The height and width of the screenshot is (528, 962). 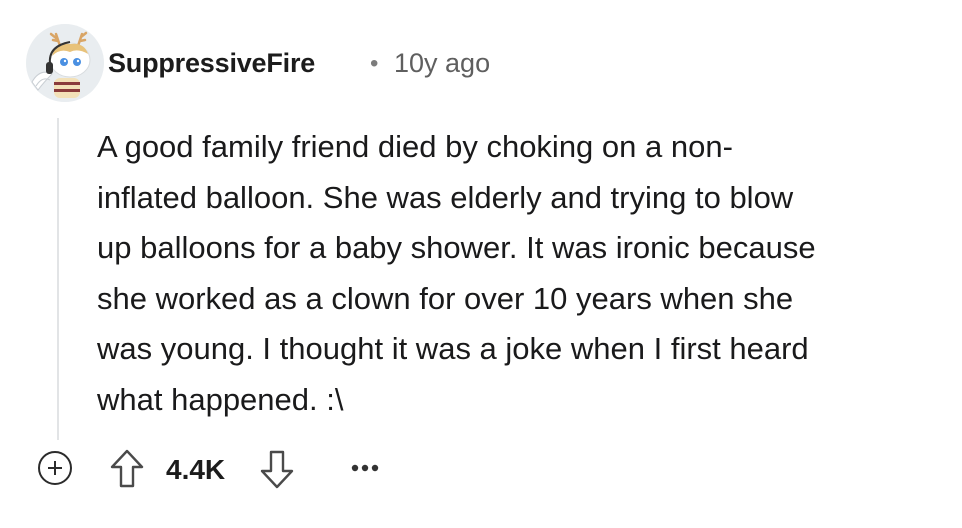 What do you see at coordinates (220, 399) in the screenshot?
I see `comment-line: what happened. :\` at bounding box center [220, 399].